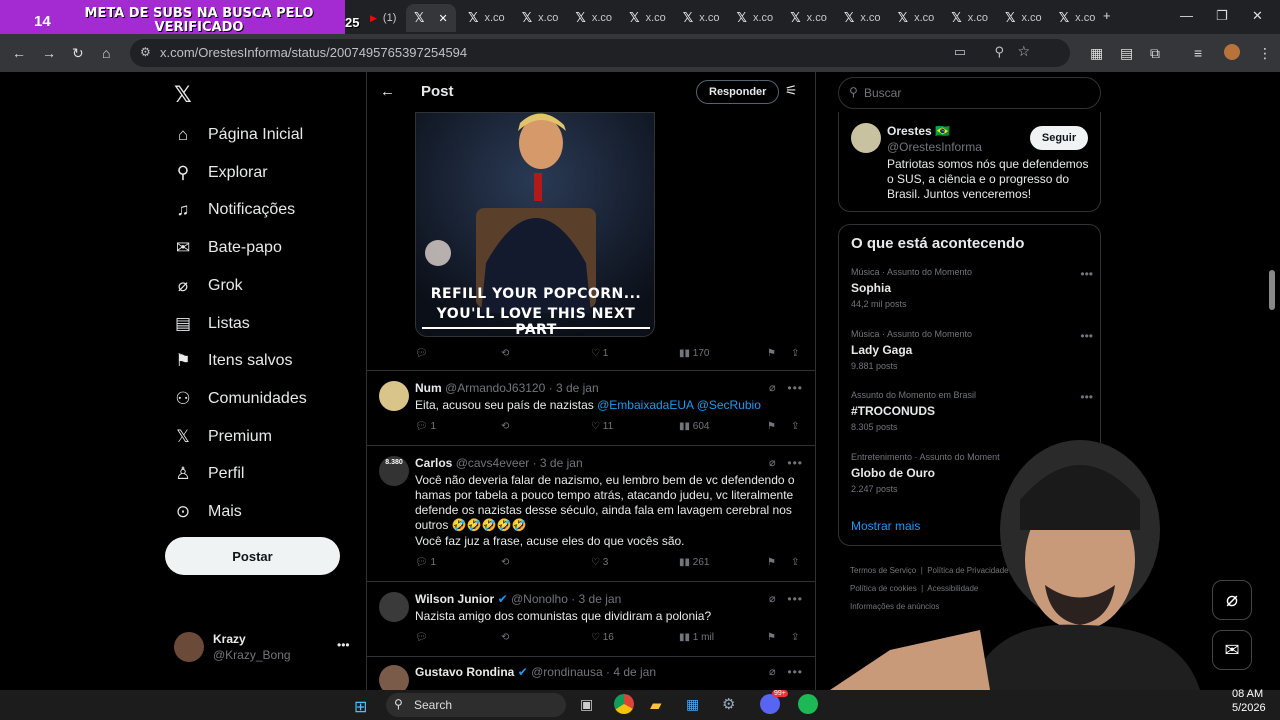 The image size is (1280, 720). What do you see at coordinates (1096, 53) in the screenshot?
I see `extension-icon: ▦` at bounding box center [1096, 53].